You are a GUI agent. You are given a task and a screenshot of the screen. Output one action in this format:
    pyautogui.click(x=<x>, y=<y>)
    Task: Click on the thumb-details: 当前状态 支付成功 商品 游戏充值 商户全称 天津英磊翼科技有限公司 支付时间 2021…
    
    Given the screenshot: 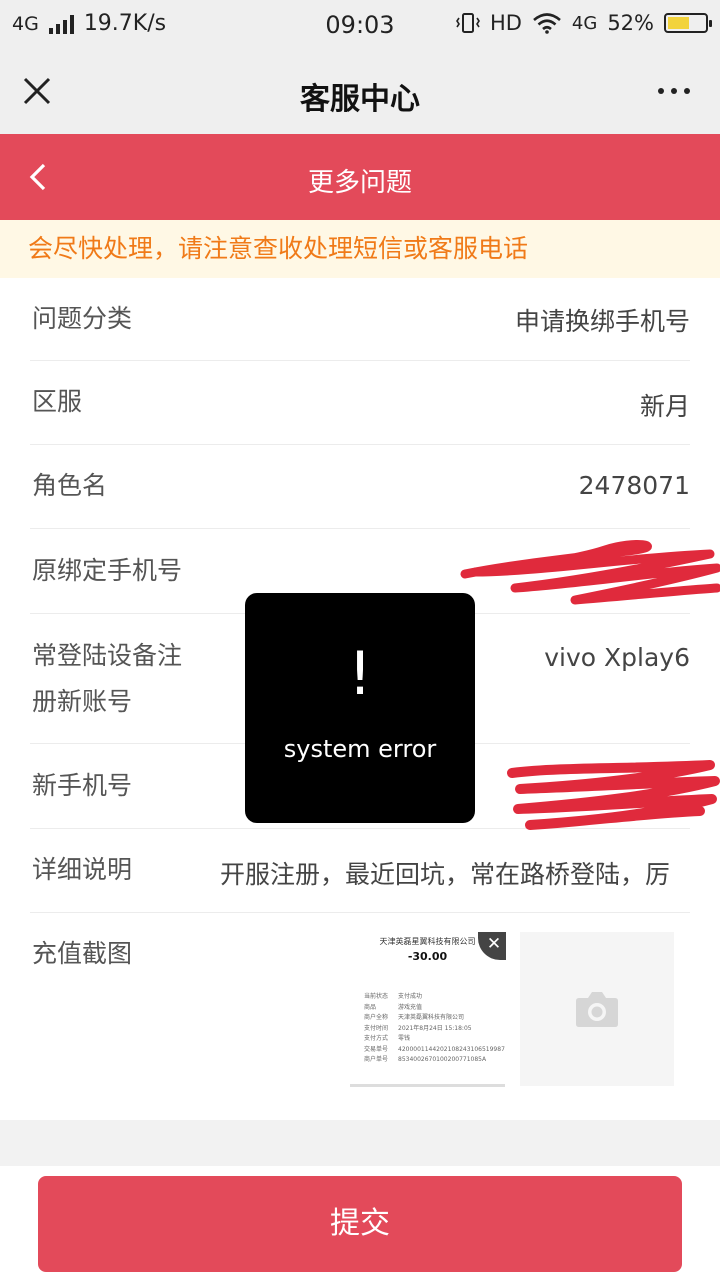 What is the action you would take?
    pyautogui.click(x=434, y=1028)
    